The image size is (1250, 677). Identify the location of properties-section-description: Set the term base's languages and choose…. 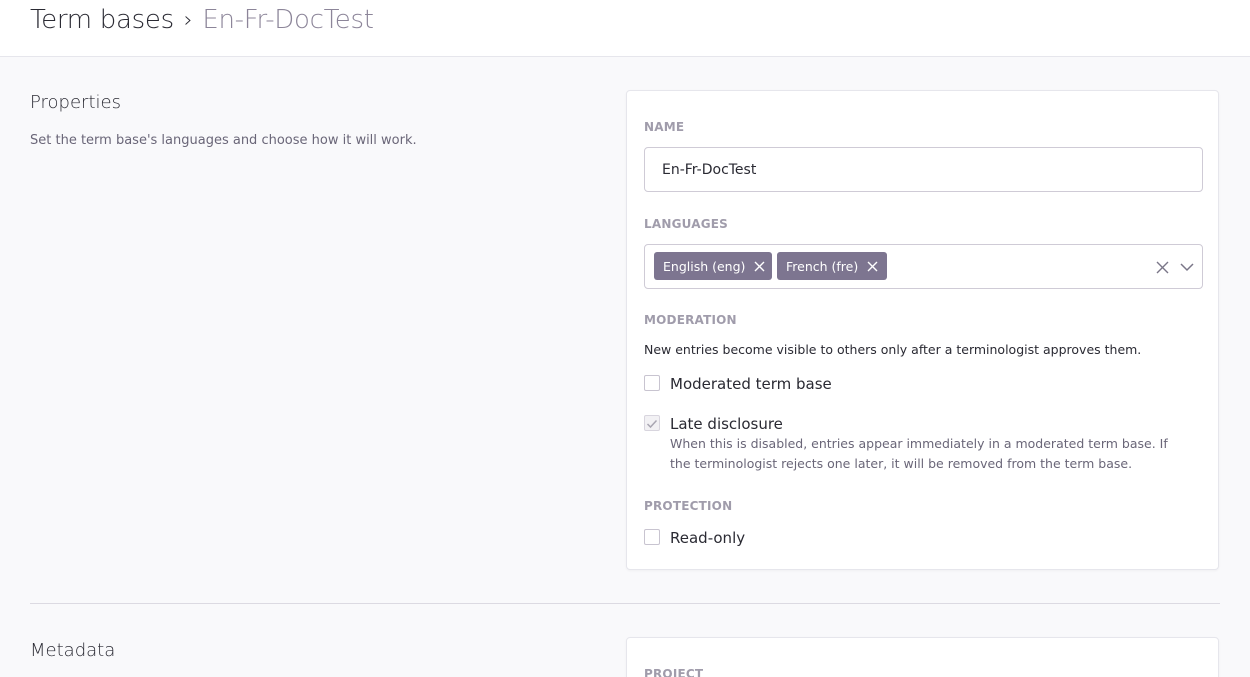
(223, 140).